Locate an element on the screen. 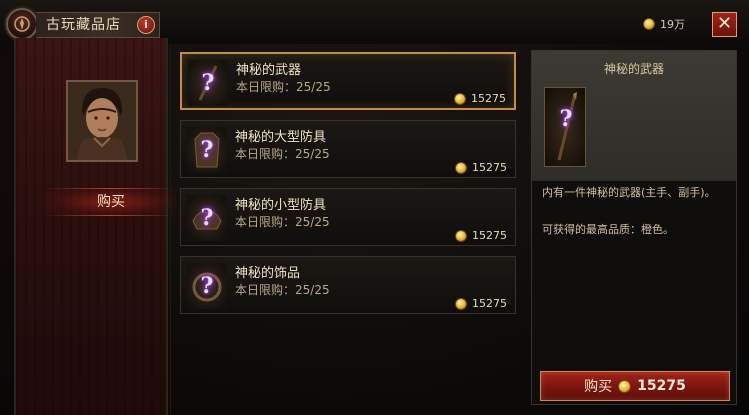  list-item: ? 神秘的大型防具 本日限购：25/25 15275 is located at coordinates (348, 149).